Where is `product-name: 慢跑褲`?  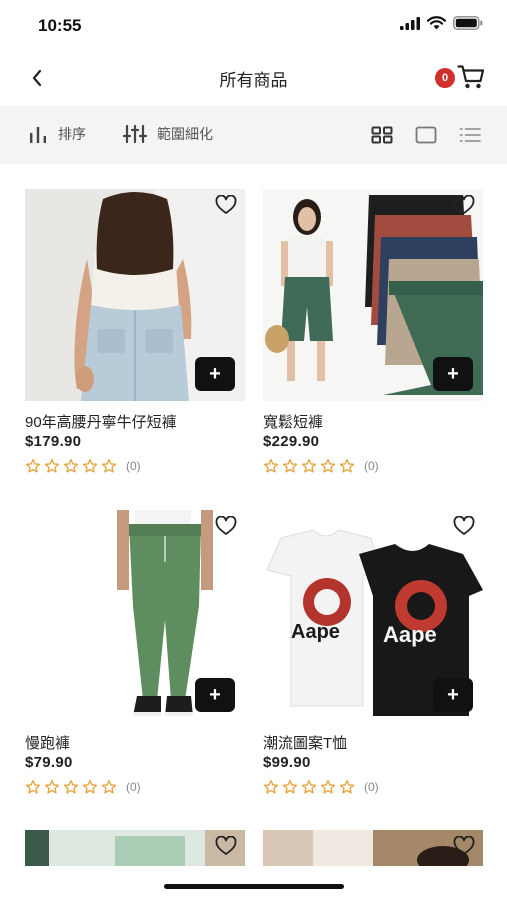 product-name: 慢跑褲 is located at coordinates (47, 742).